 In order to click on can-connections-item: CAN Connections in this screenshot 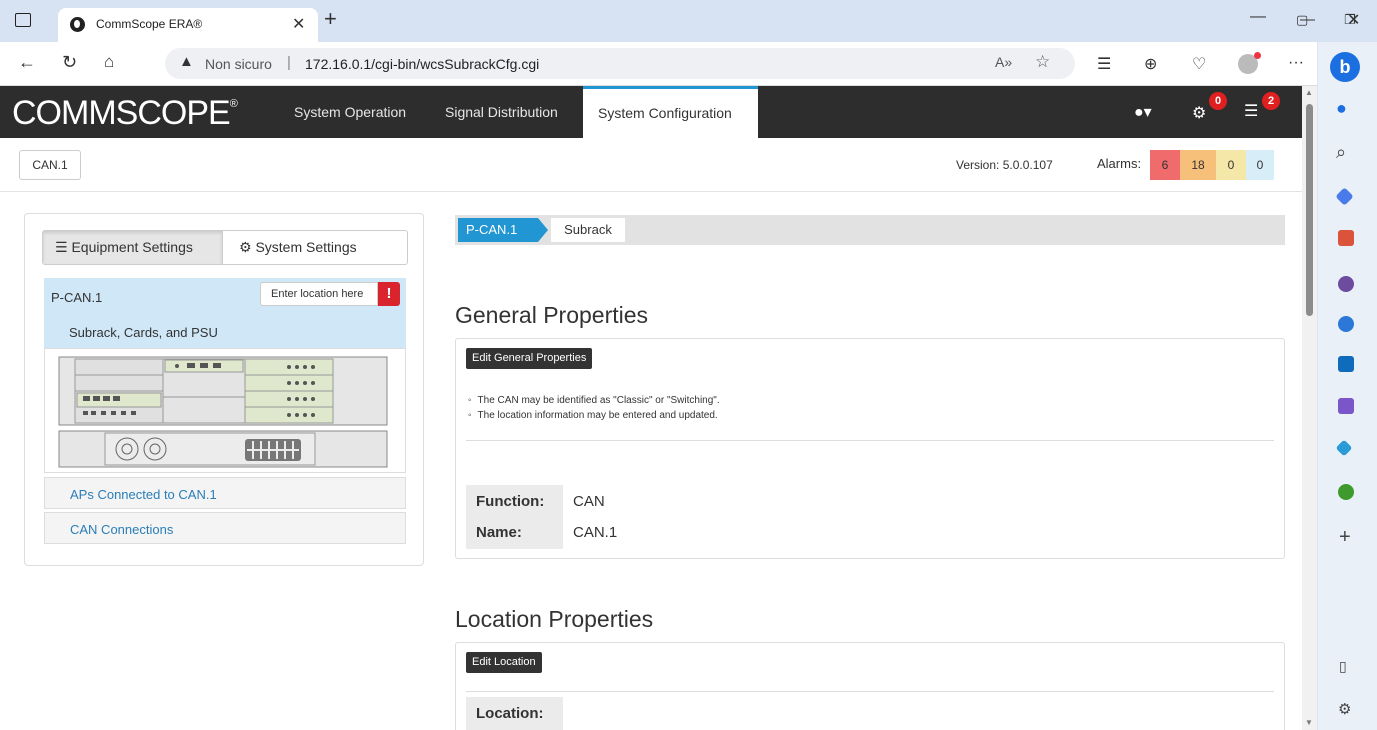, I will do `click(225, 528)`.